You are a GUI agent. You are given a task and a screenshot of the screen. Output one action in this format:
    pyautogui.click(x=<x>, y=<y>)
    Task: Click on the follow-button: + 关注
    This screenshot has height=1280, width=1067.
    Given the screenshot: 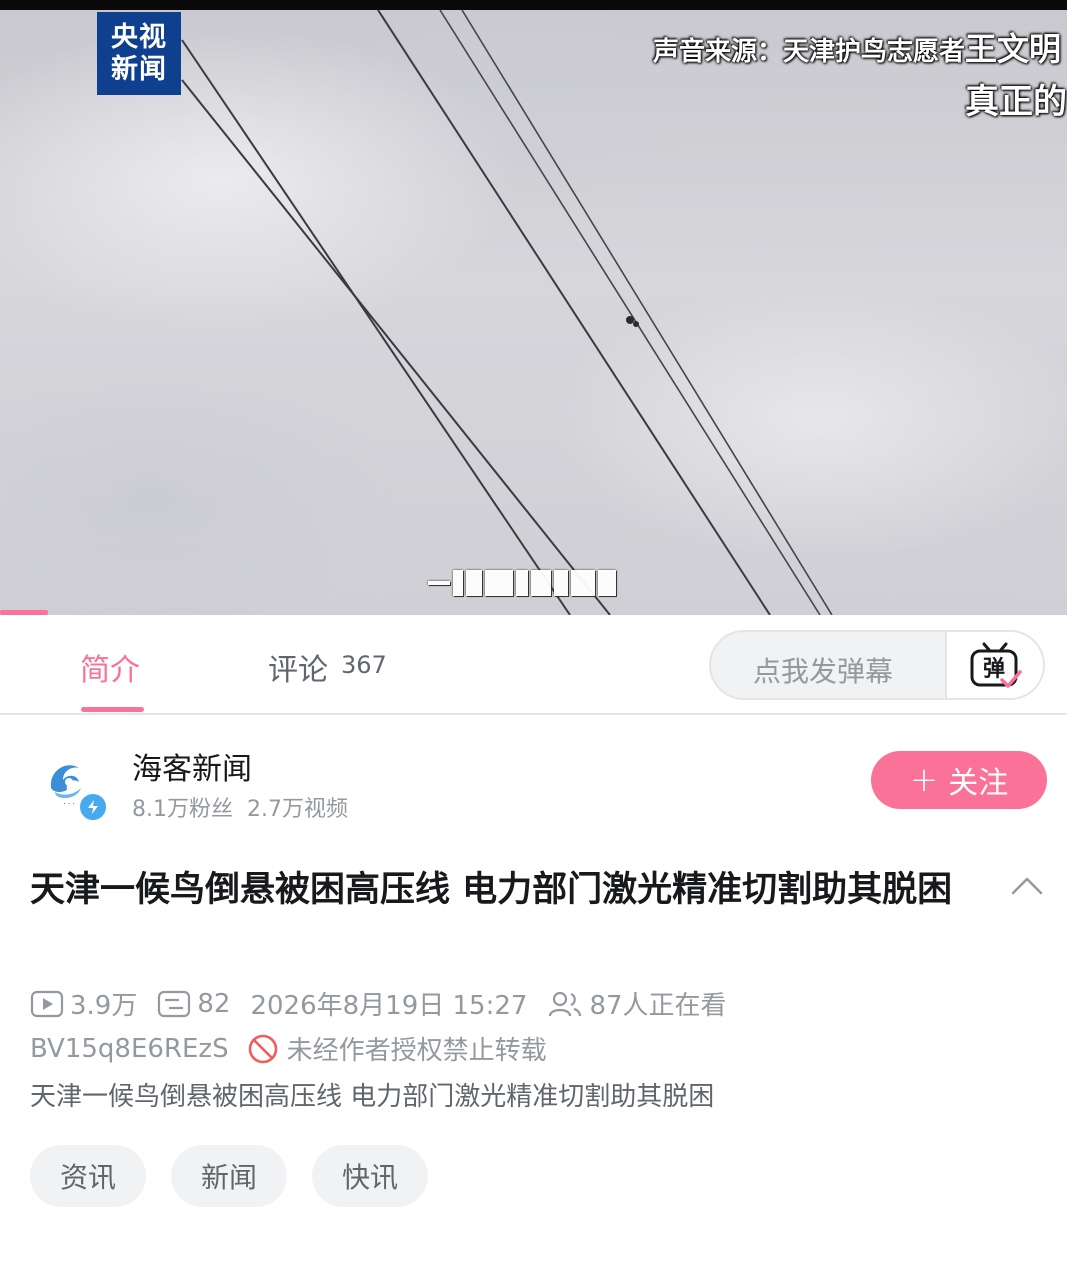 What is the action you would take?
    pyautogui.click(x=959, y=780)
    